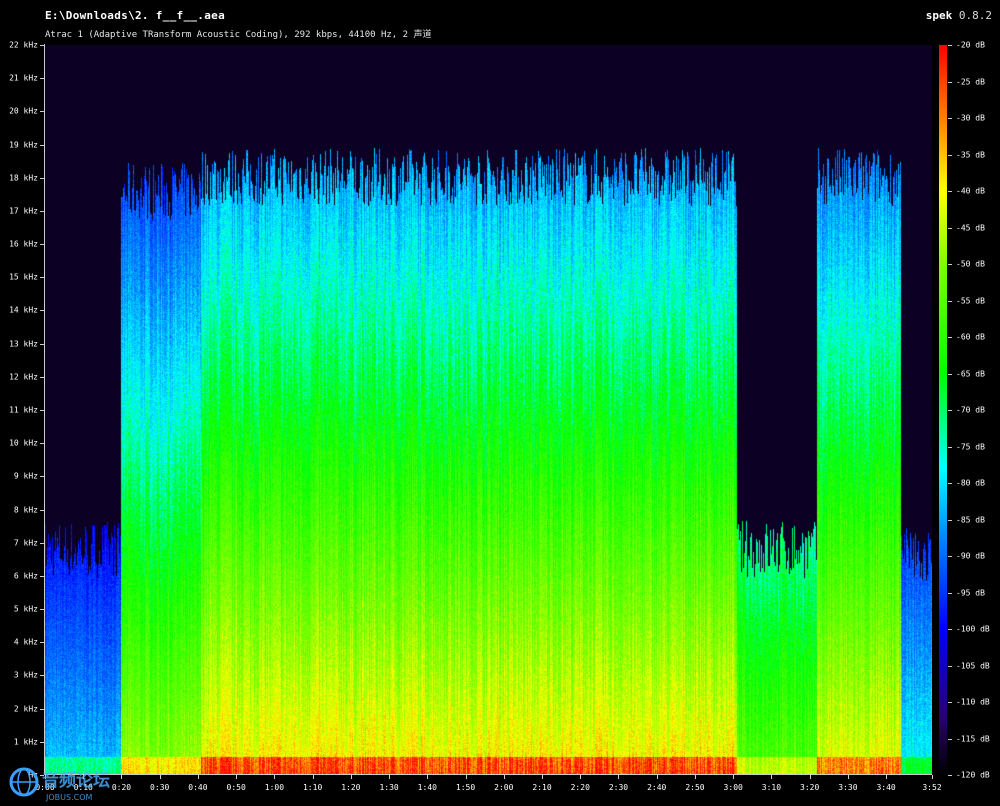 This screenshot has width=1000, height=806. Describe the element at coordinates (25, 709) in the screenshot. I see `freq-tick-label: 2 kHz` at that location.